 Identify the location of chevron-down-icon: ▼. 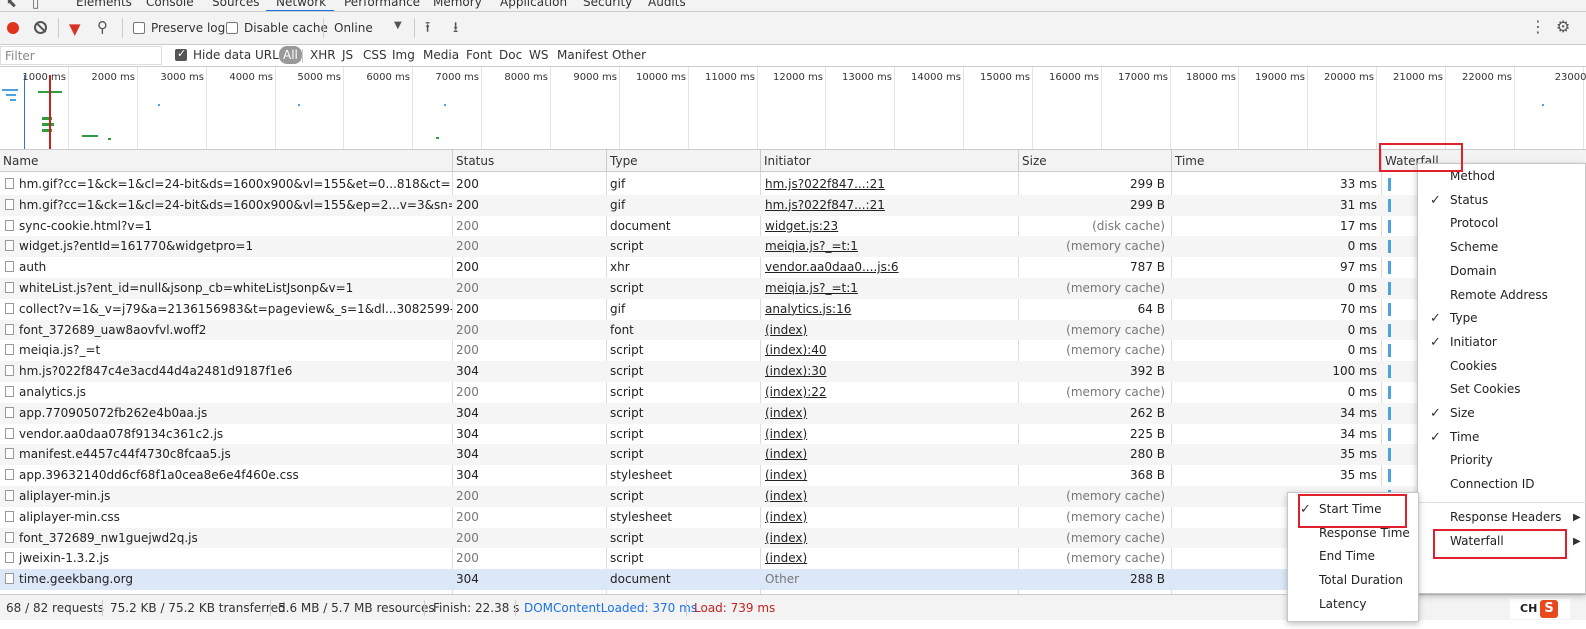
(398, 25).